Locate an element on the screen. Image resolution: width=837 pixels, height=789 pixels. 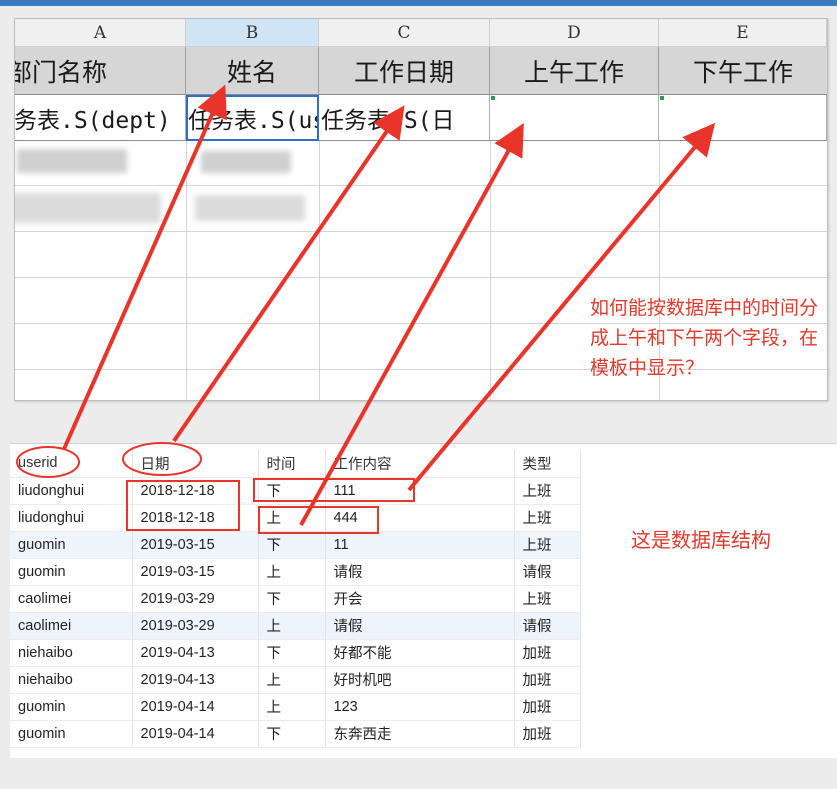
table-row: guomin 2019-04-14 上 123 加班 is located at coordinates (295, 707).